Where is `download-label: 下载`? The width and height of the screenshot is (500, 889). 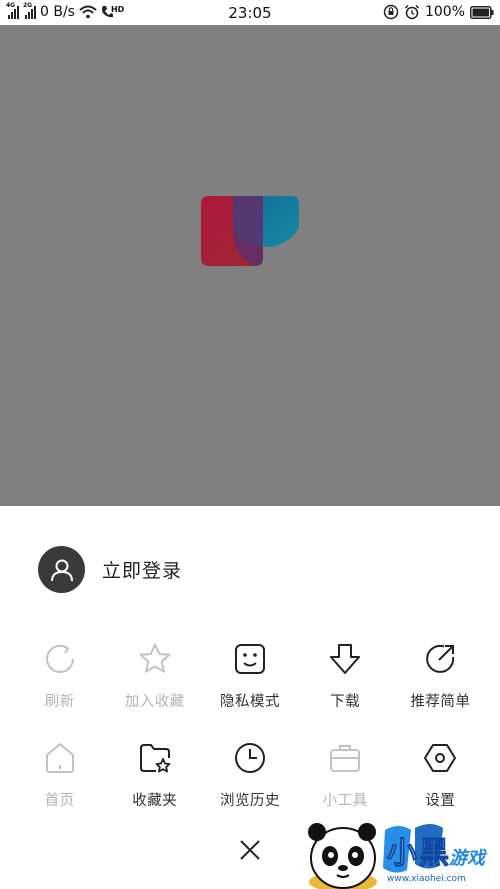 download-label: 下载 is located at coordinates (345, 702).